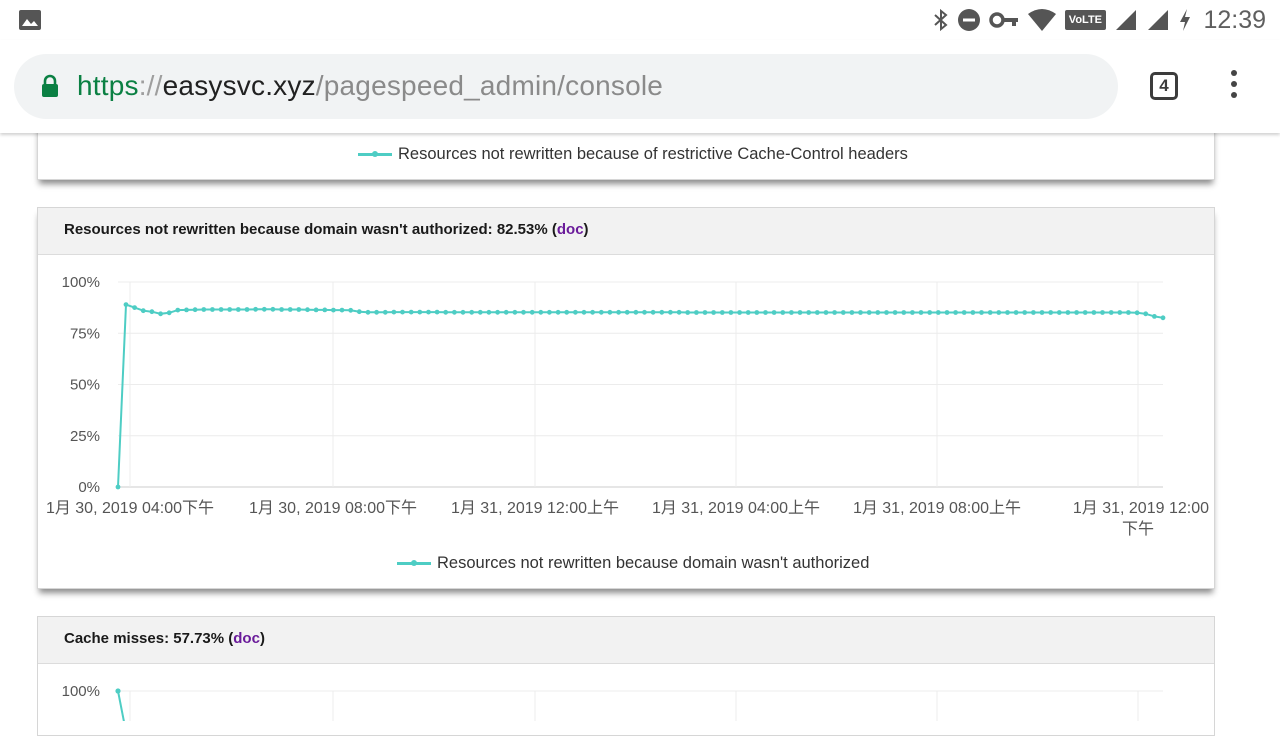 This screenshot has height=736, width=1280. I want to click on x-tick-label: 1月 31, 2019 04:00上午, so click(736, 508).